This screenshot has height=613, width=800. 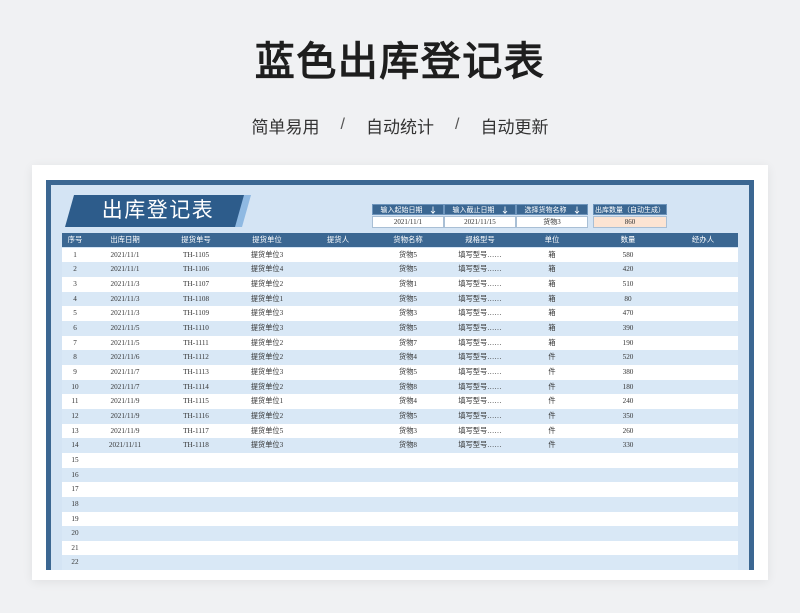 What do you see at coordinates (628, 313) in the screenshot?
I see `cell-qty: 470` at bounding box center [628, 313].